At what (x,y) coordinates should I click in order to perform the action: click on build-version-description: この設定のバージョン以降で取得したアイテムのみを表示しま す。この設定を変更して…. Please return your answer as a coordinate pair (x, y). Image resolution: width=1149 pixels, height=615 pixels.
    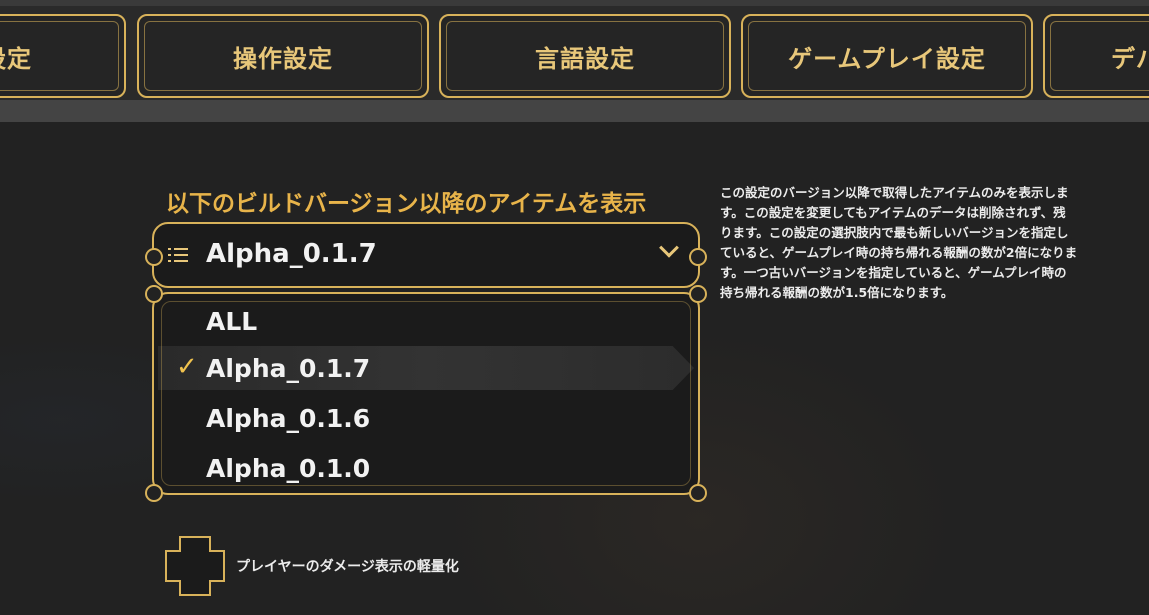
    Looking at the image, I should click on (922, 243).